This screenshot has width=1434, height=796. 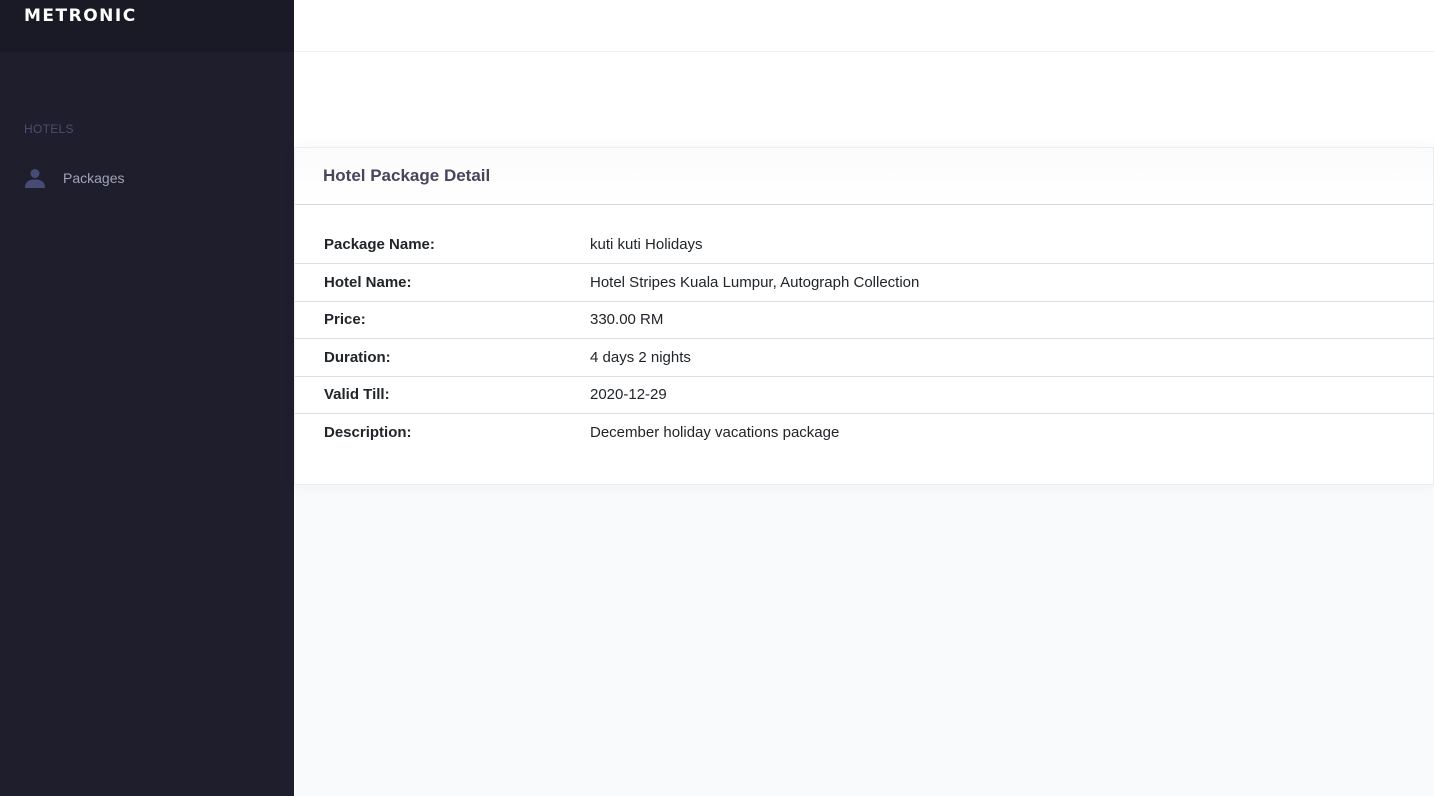 I want to click on row-value: December holiday vacations package, so click(x=1012, y=432).